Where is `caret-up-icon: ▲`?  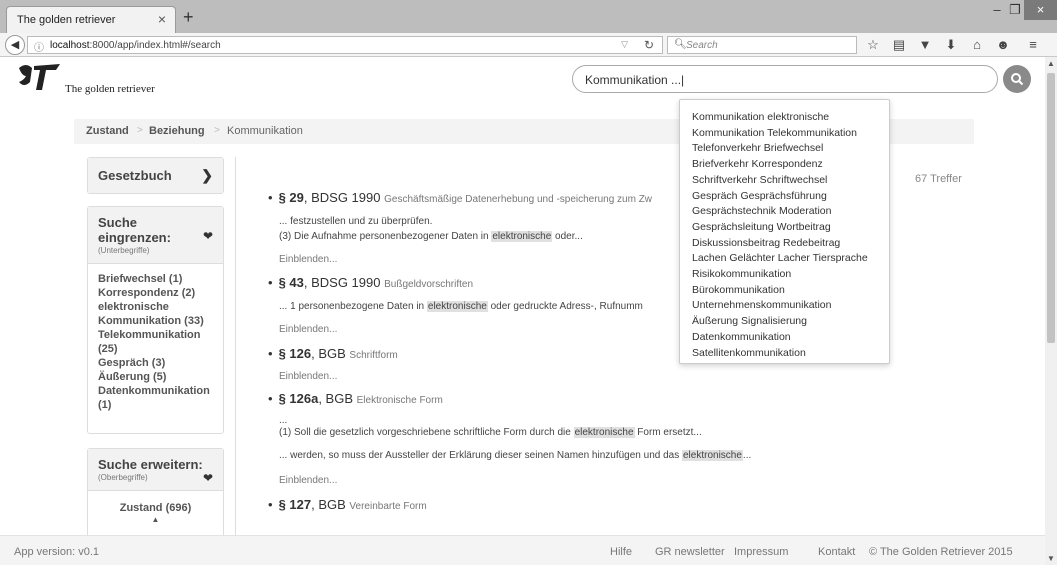
caret-up-icon: ▲ is located at coordinates (155, 519).